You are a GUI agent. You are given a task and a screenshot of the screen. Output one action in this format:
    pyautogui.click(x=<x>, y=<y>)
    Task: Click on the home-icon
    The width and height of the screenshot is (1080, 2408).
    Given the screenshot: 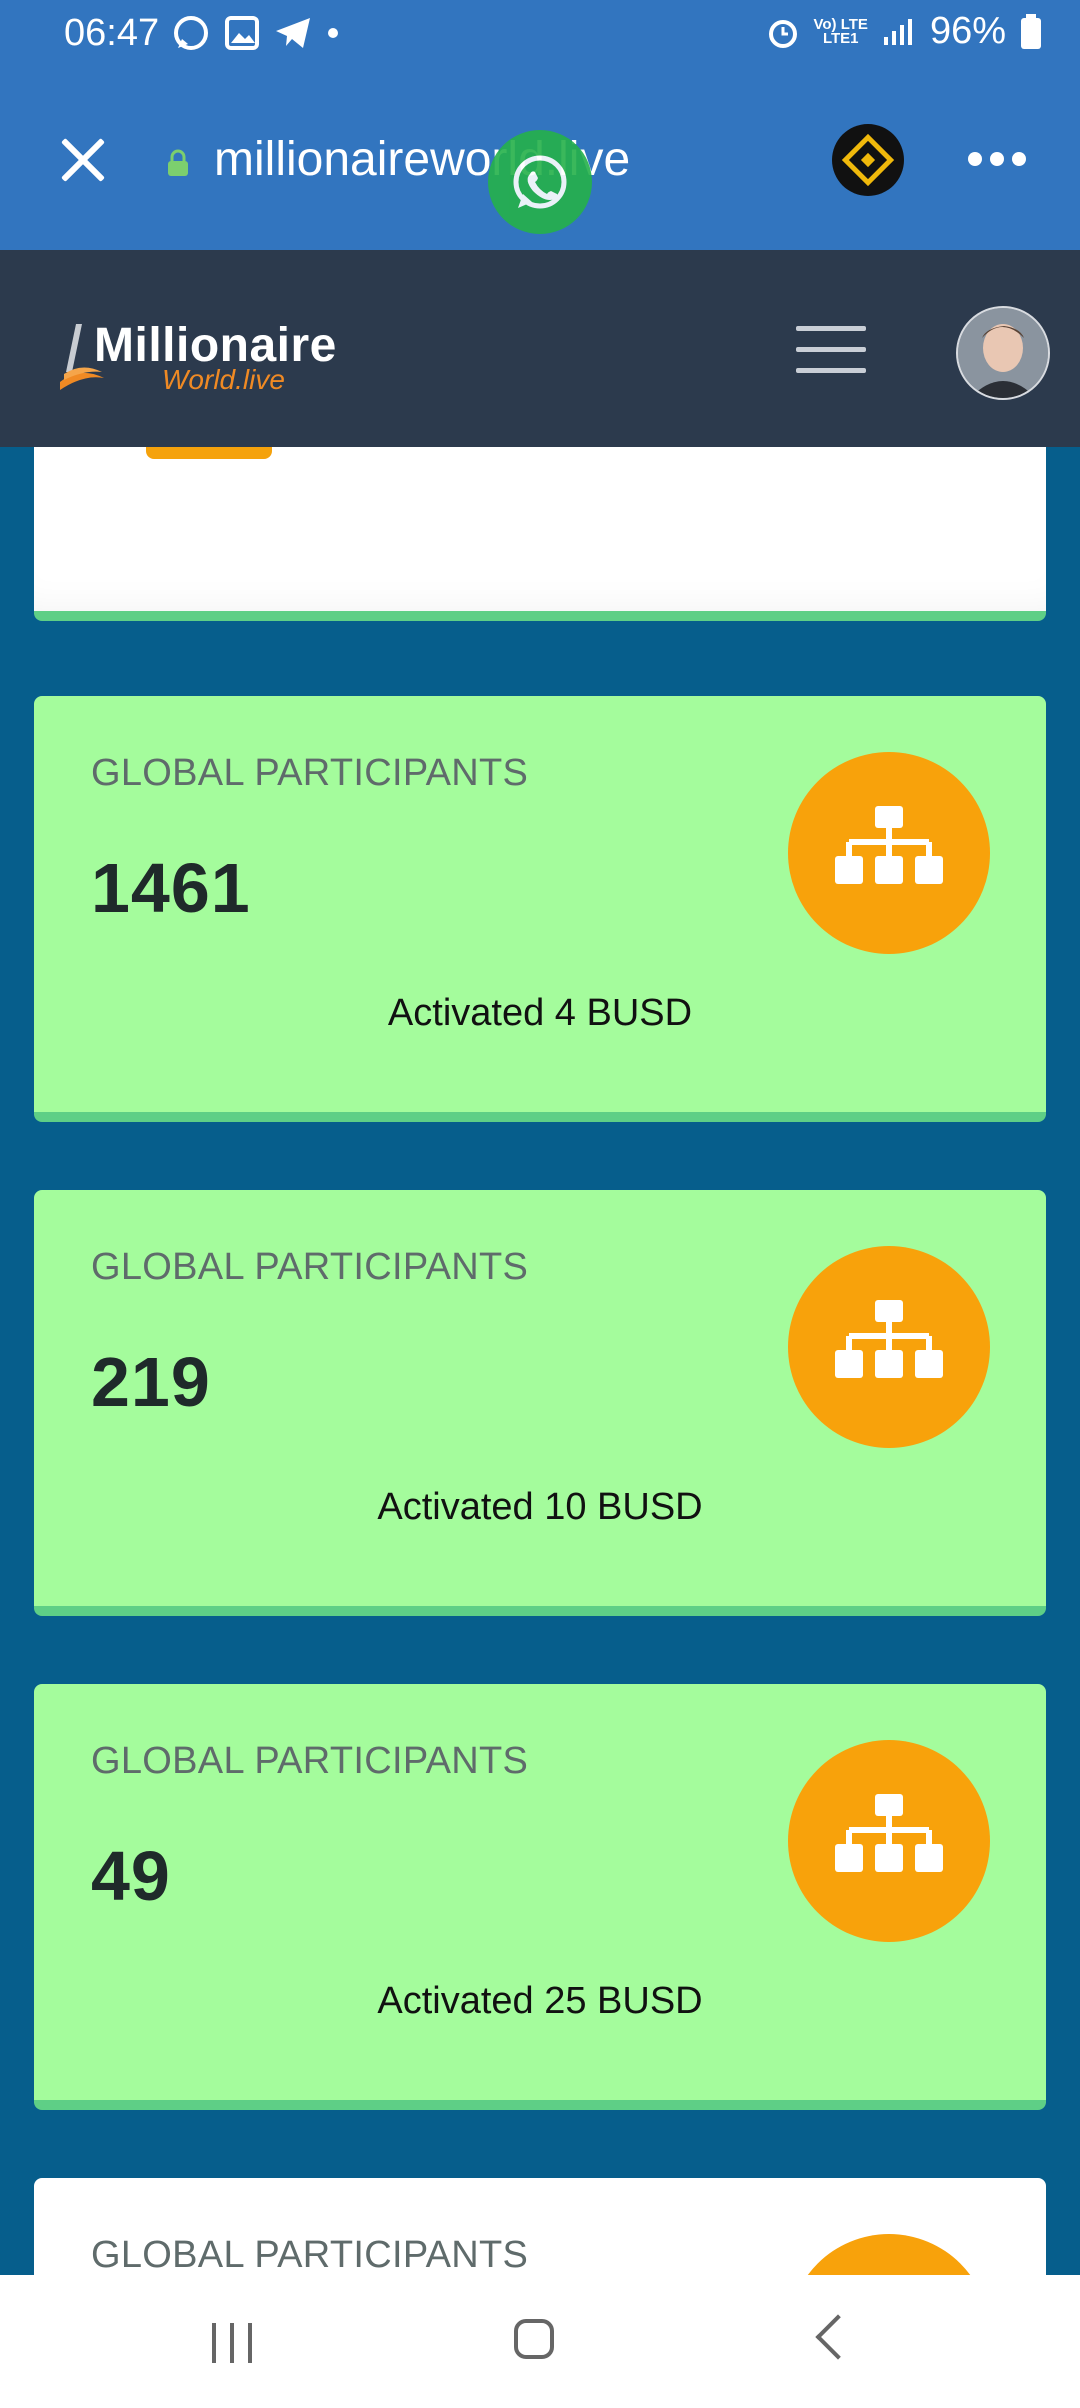 What is the action you would take?
    pyautogui.click(x=534, y=2339)
    